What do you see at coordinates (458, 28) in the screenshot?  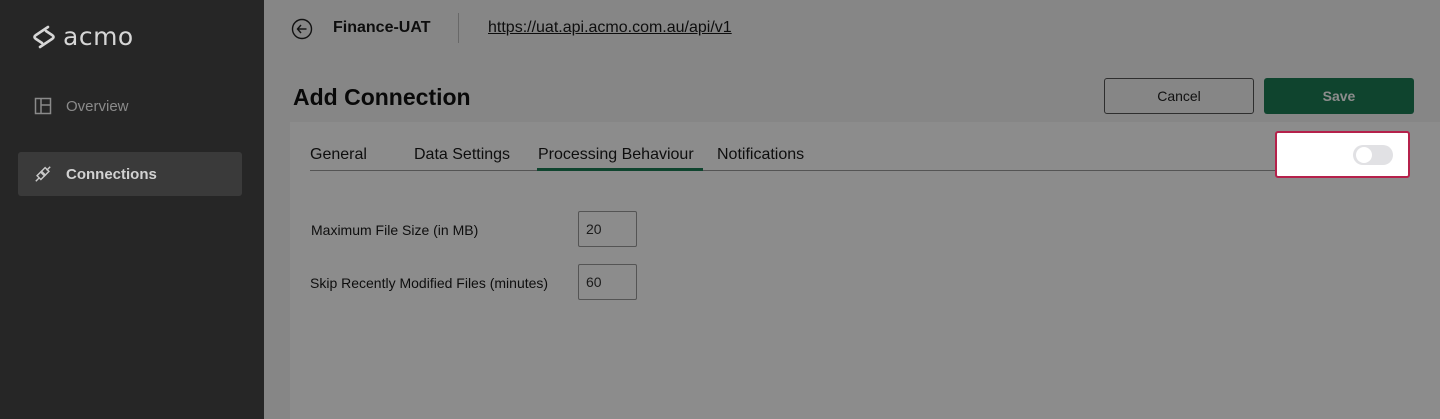 I see `header-divider` at bounding box center [458, 28].